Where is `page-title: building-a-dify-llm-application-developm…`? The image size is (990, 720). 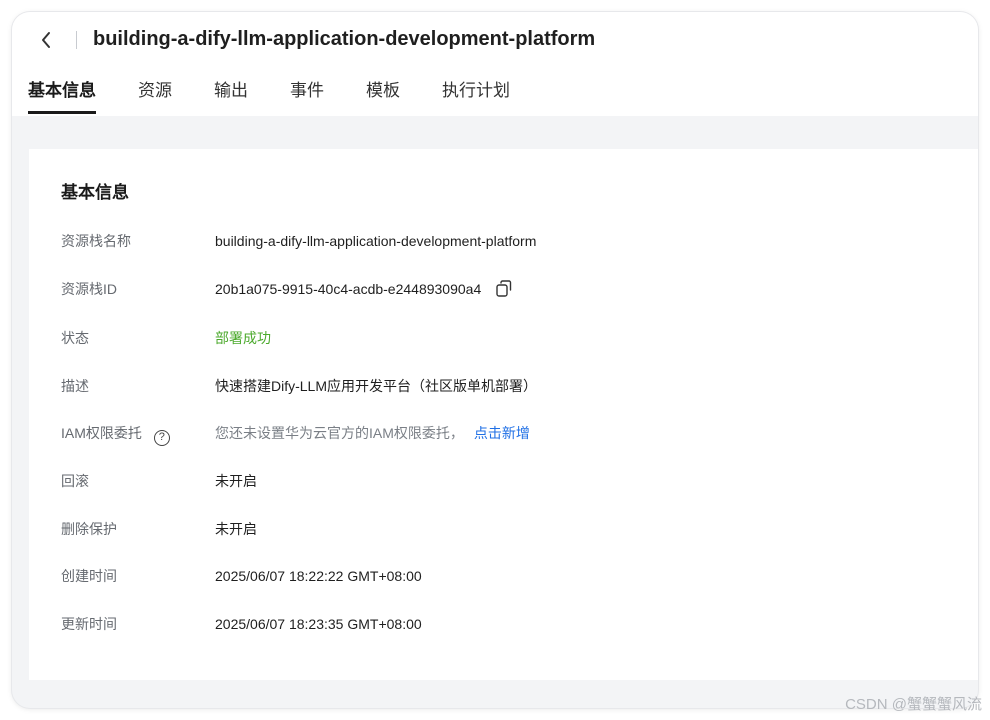 page-title: building-a-dify-llm-application-developm… is located at coordinates (344, 39).